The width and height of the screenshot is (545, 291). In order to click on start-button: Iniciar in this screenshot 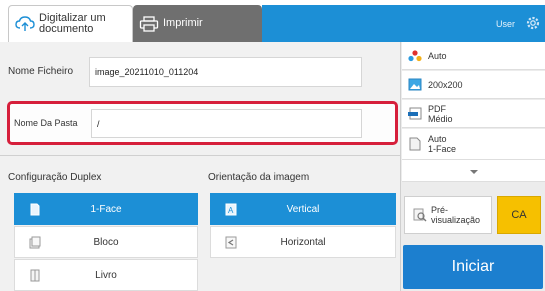, I will do `click(473, 267)`.